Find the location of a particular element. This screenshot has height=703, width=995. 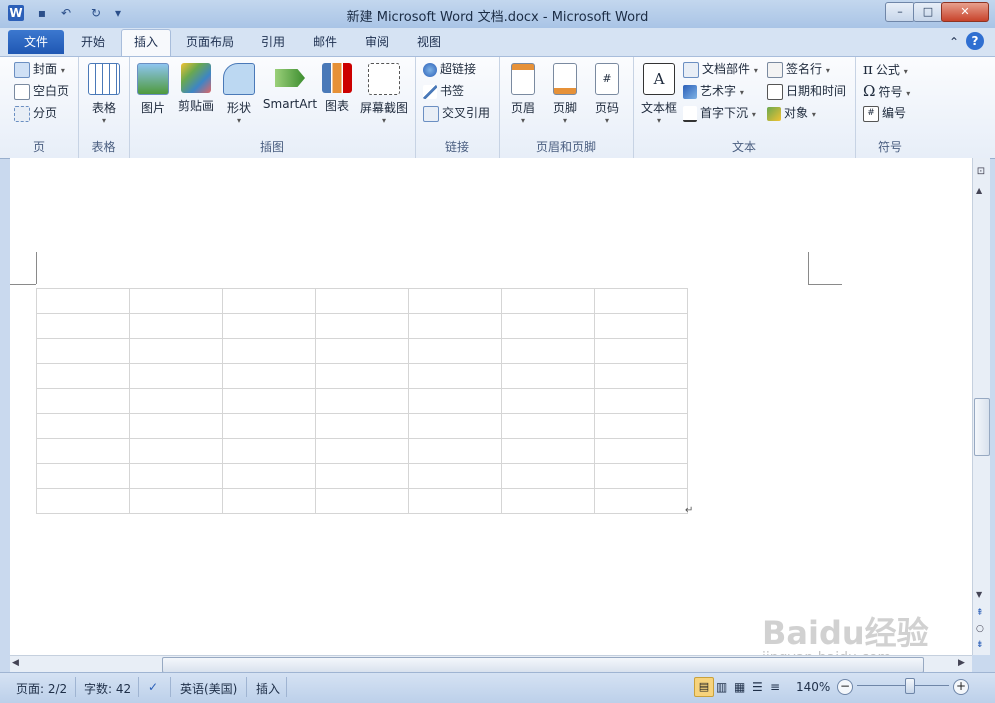

table-button: 表格 ▾ is located at coordinates (104, 94).